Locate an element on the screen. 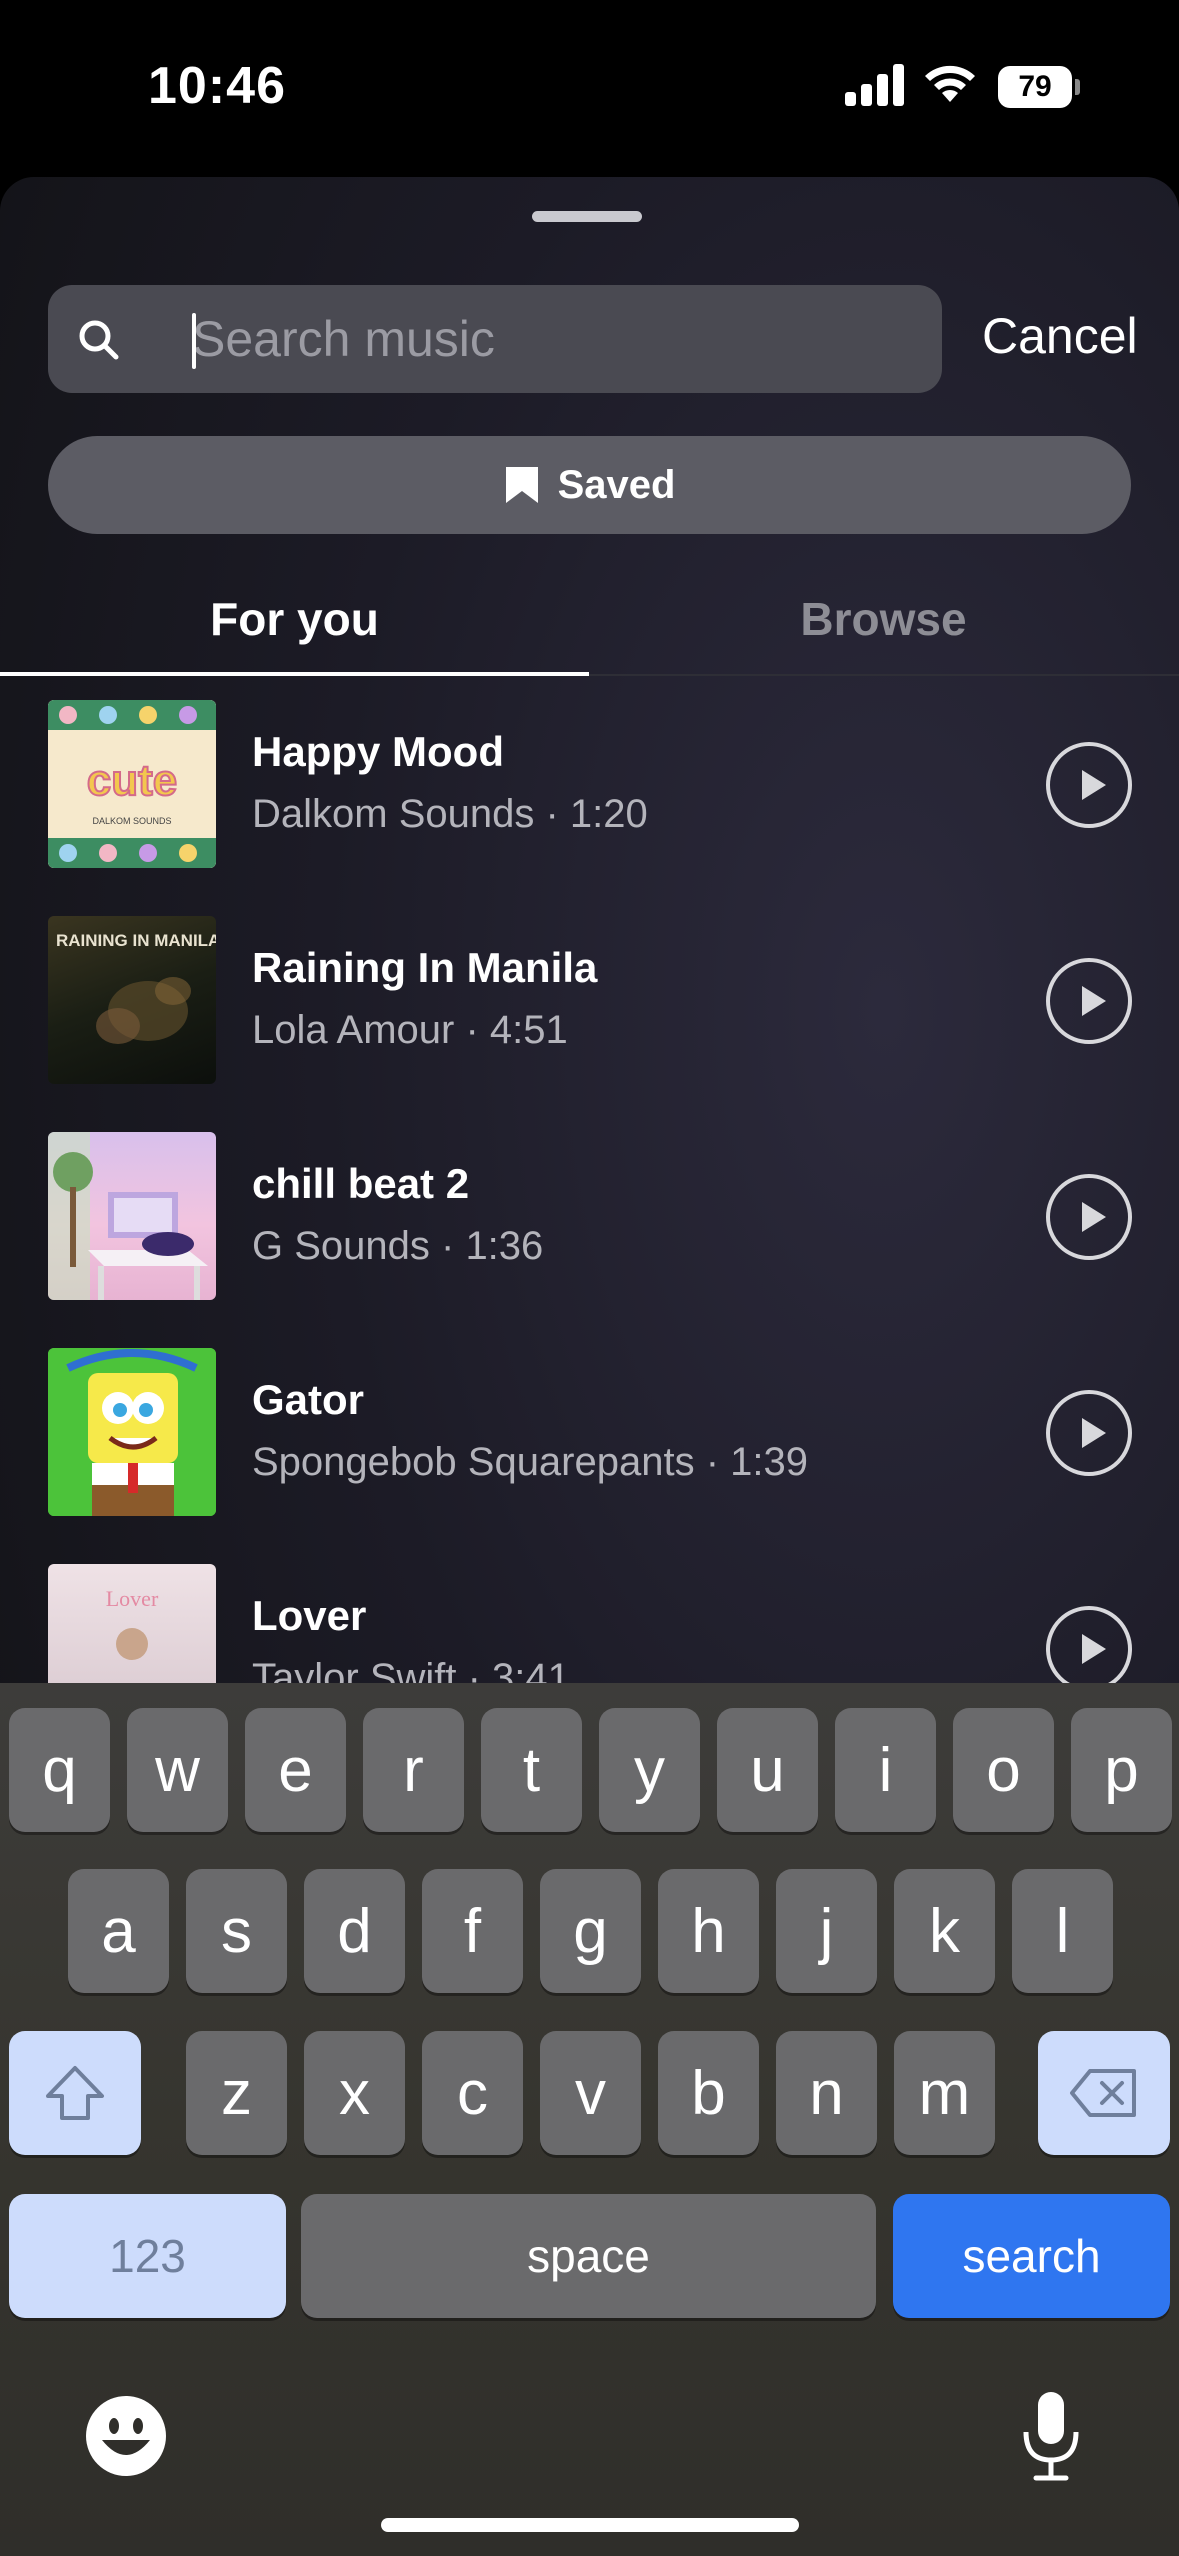 The image size is (1179, 2556). text-caret is located at coordinates (194, 341).